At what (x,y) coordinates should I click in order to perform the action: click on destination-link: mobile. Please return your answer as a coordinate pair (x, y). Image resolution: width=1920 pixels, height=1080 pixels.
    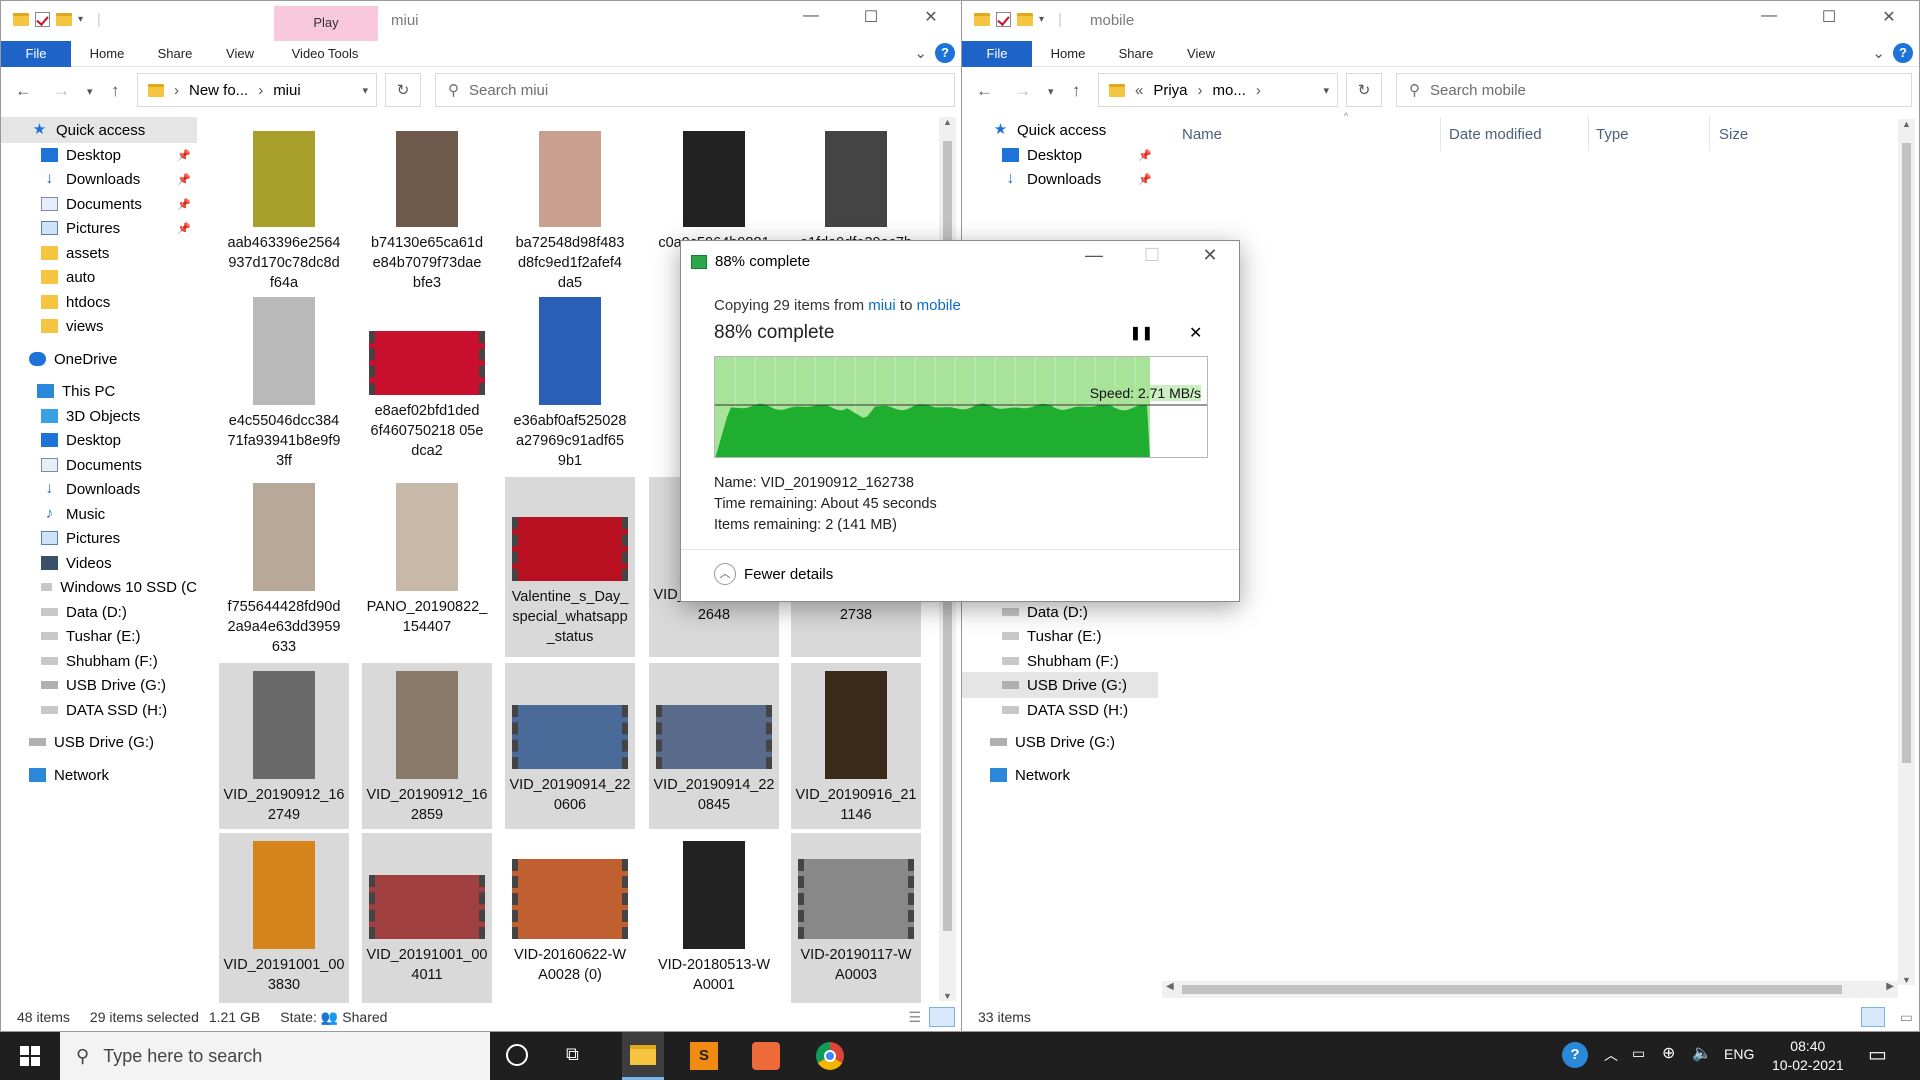
    Looking at the image, I should click on (939, 305).